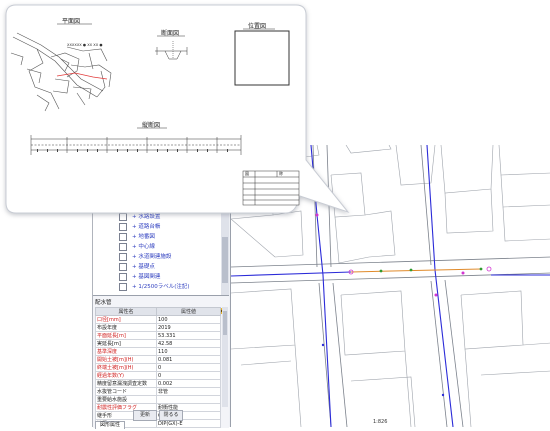  I want to click on table-row: 継手形G-X, so click(158, 415).